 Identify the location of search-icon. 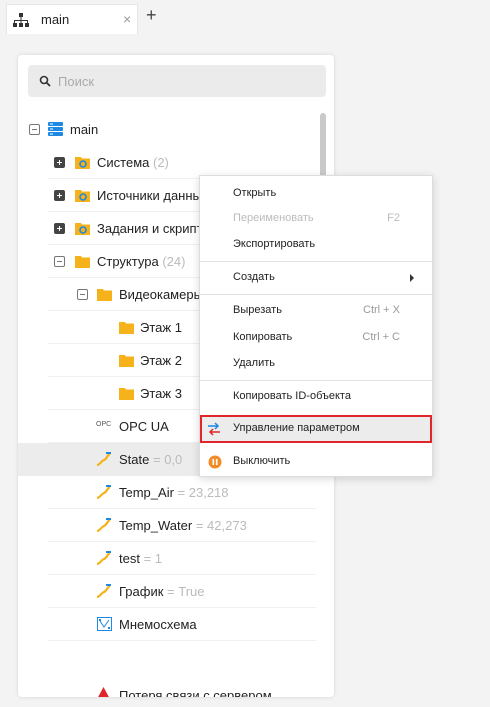
(45, 81).